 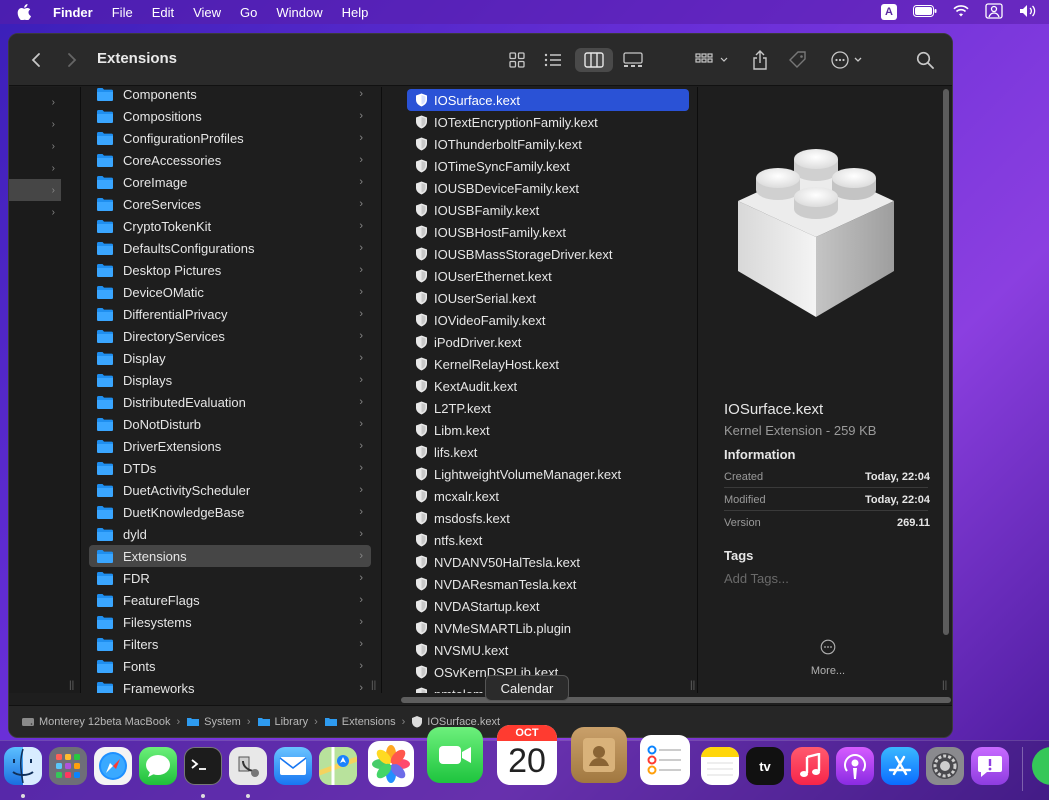 What do you see at coordinates (945, 766) in the screenshot?
I see `system-preferences-dock-icon` at bounding box center [945, 766].